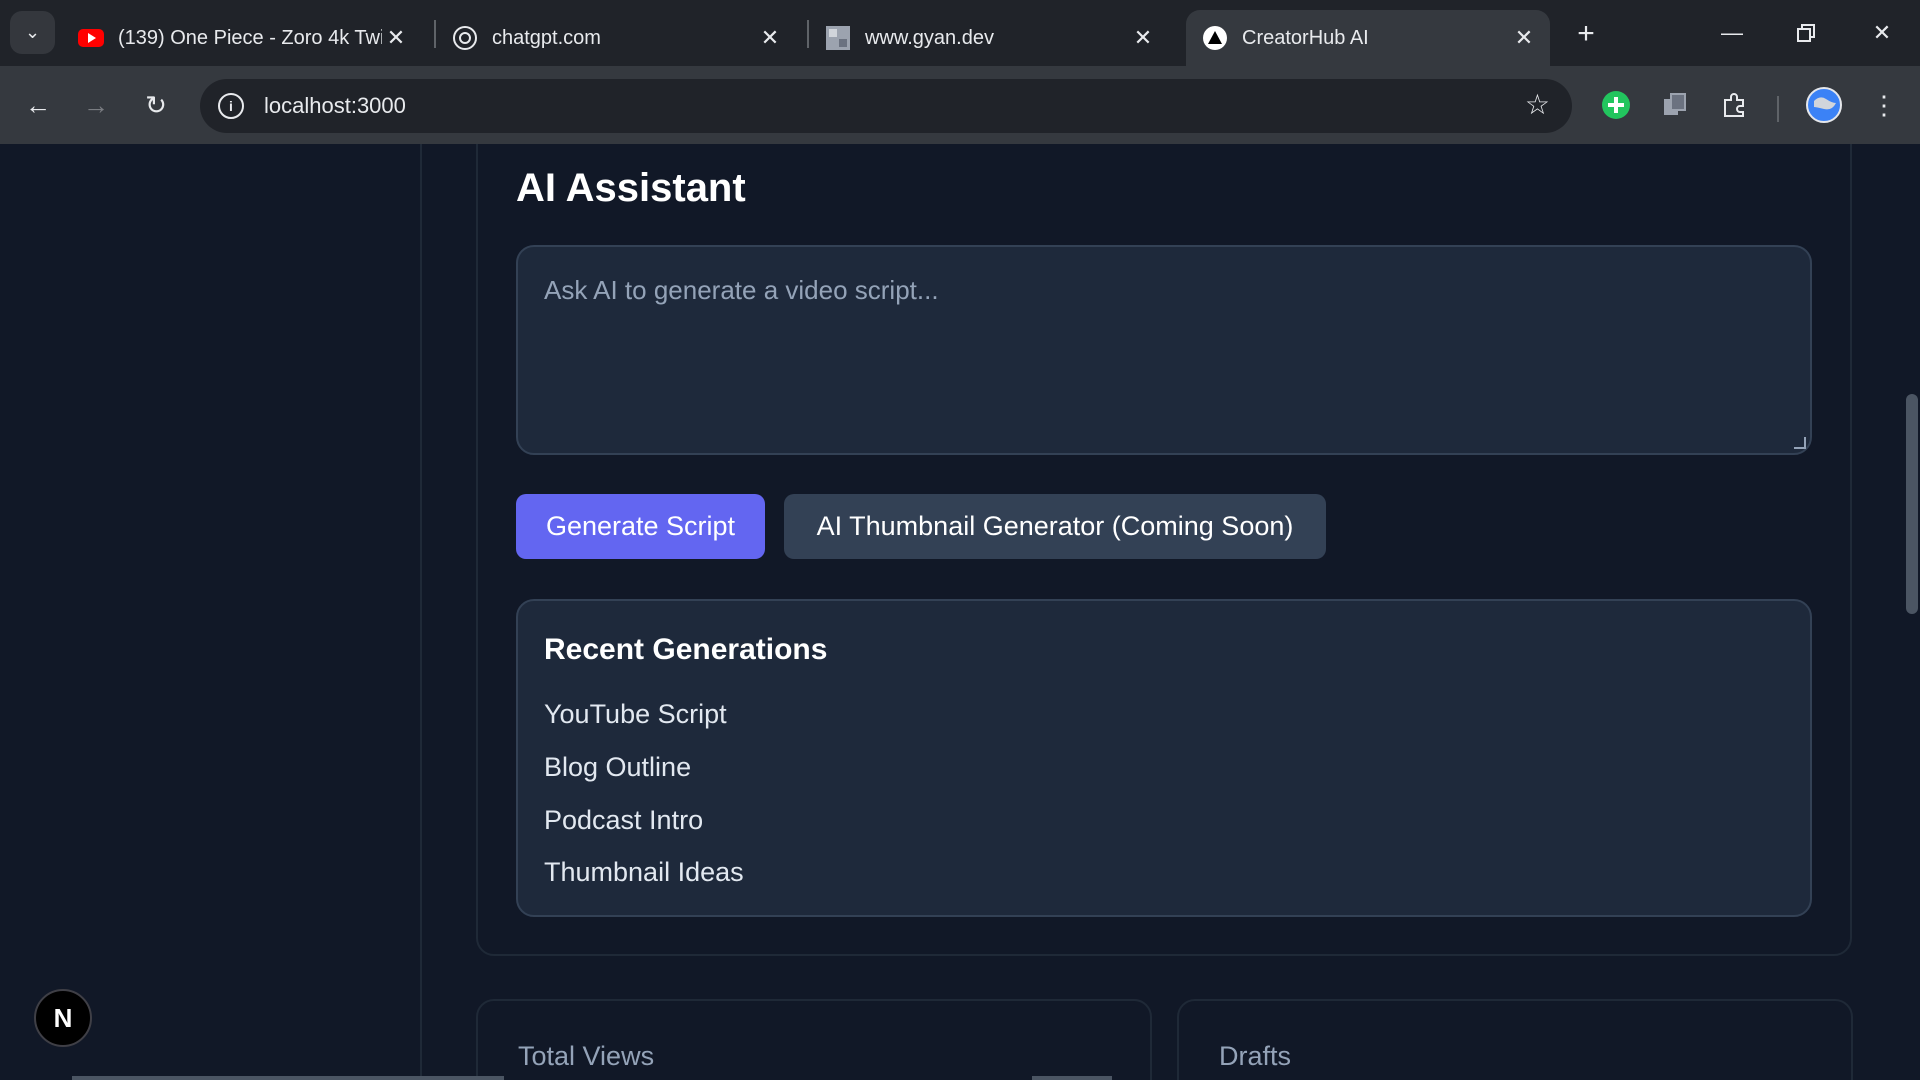  I want to click on arrow-right-icon: →, so click(96, 104).